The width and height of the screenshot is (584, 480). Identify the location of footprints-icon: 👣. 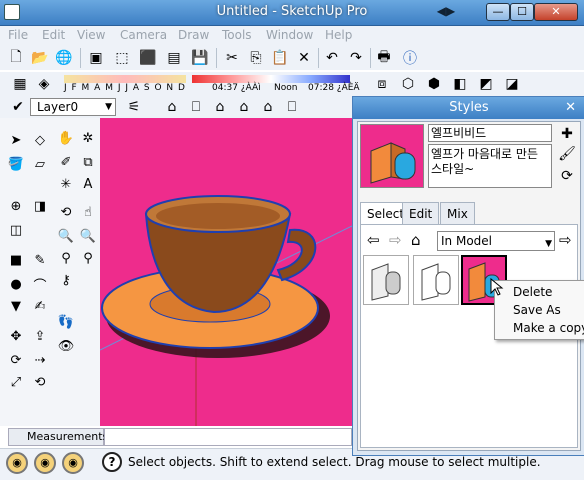
(66, 322).